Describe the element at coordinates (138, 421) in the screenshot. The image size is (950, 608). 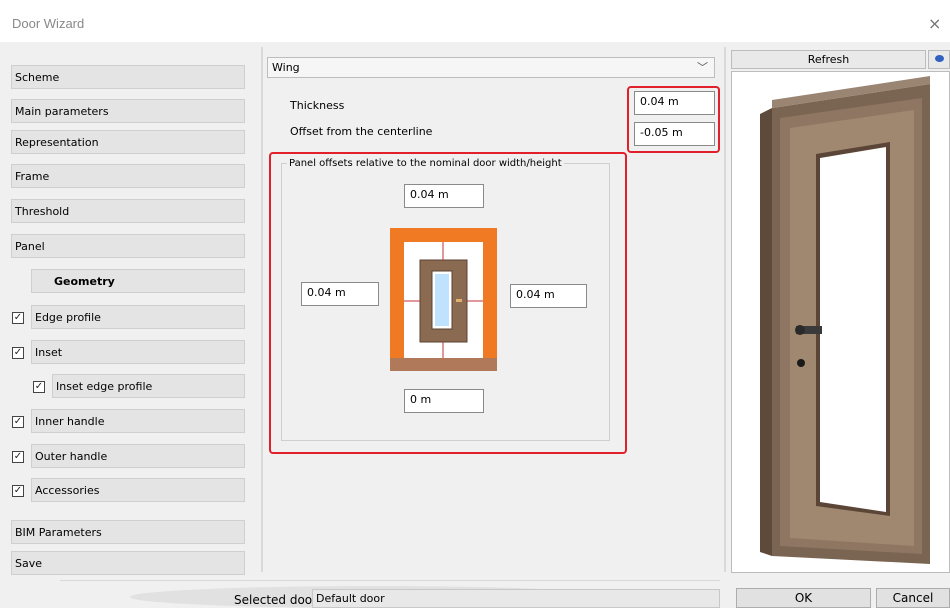
I see `nav-inner-handle-button: Inner handle` at that location.